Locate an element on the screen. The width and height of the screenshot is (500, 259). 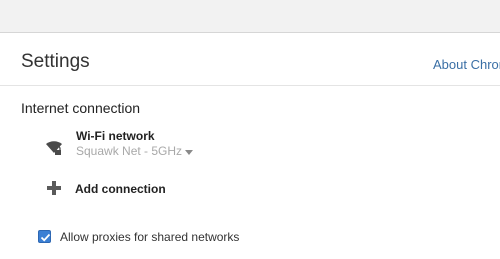
add-connection-button: Add connection is located at coordinates (110, 189).